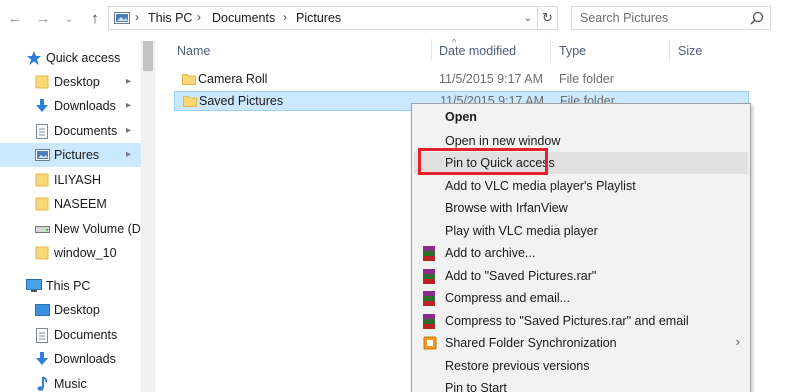 Image resolution: width=785 pixels, height=392 pixels. What do you see at coordinates (78, 180) in the screenshot?
I see `sidebar-item-label: ILIYASH` at bounding box center [78, 180].